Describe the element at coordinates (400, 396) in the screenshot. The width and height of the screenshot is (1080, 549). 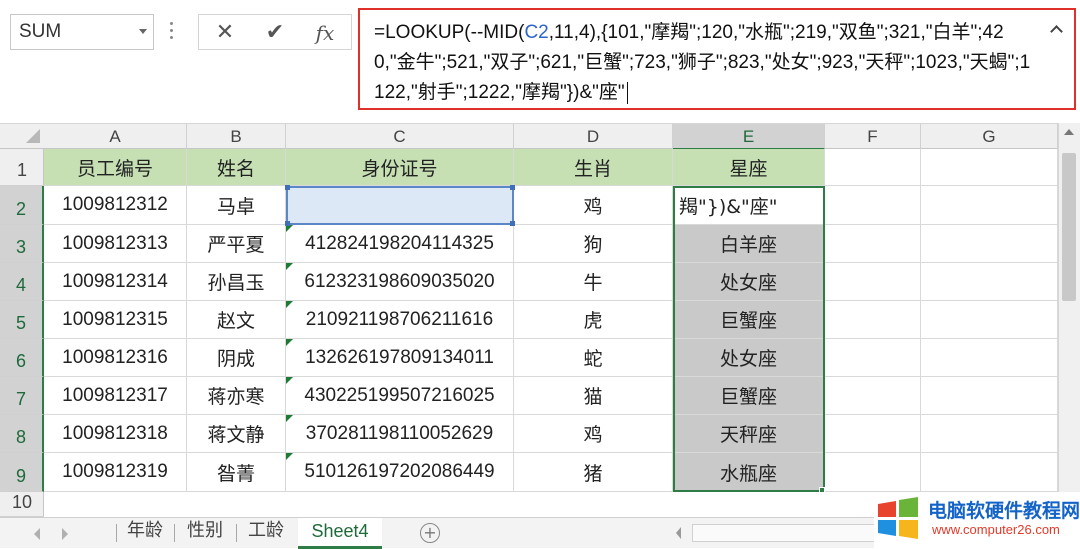
I see `cell-c7: 430225199507216025` at that location.